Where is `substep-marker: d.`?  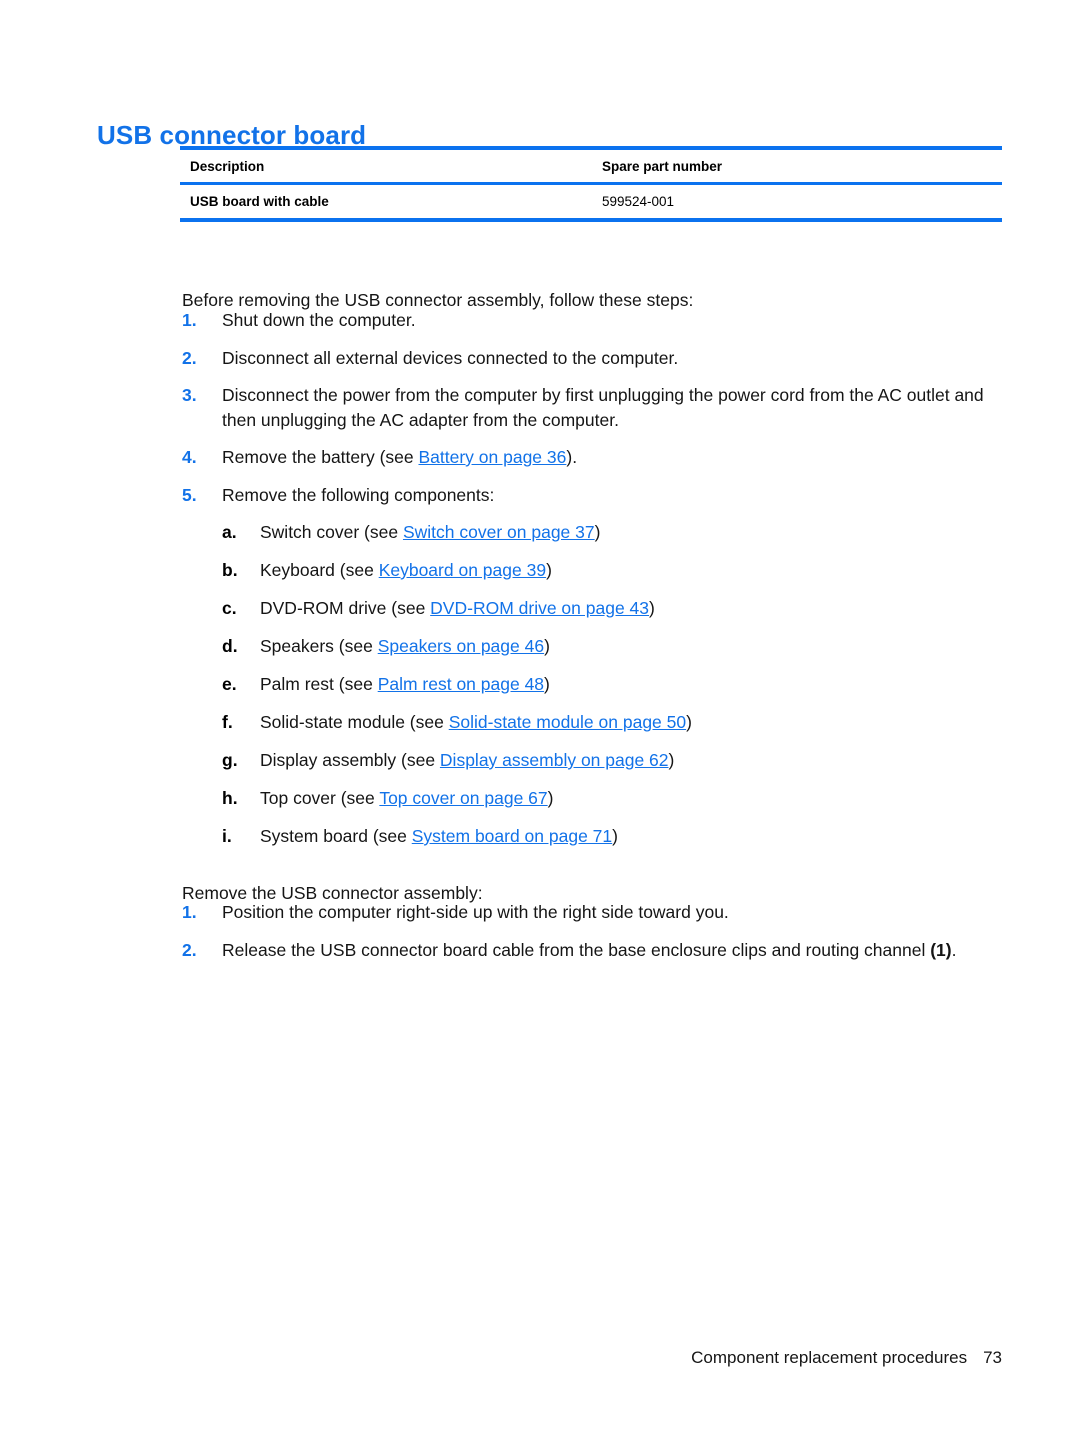
substep-marker: d. is located at coordinates (230, 646).